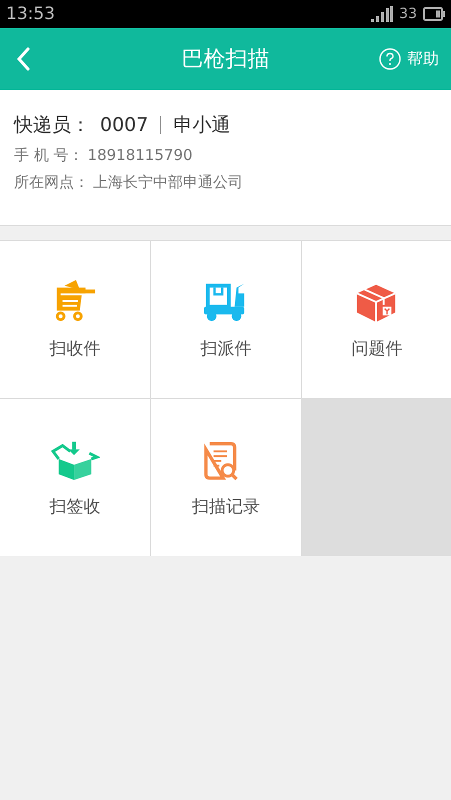 This screenshot has width=451, height=800. What do you see at coordinates (75, 507) in the screenshot?
I see `tile-label: 扫签收` at bounding box center [75, 507].